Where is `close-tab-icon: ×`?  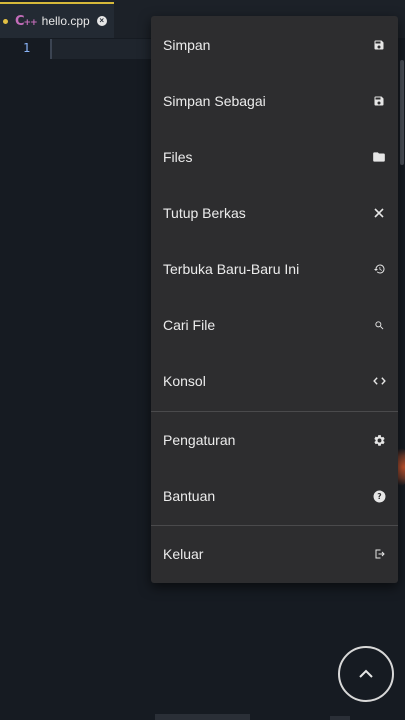 close-tab-icon: × is located at coordinates (101, 21).